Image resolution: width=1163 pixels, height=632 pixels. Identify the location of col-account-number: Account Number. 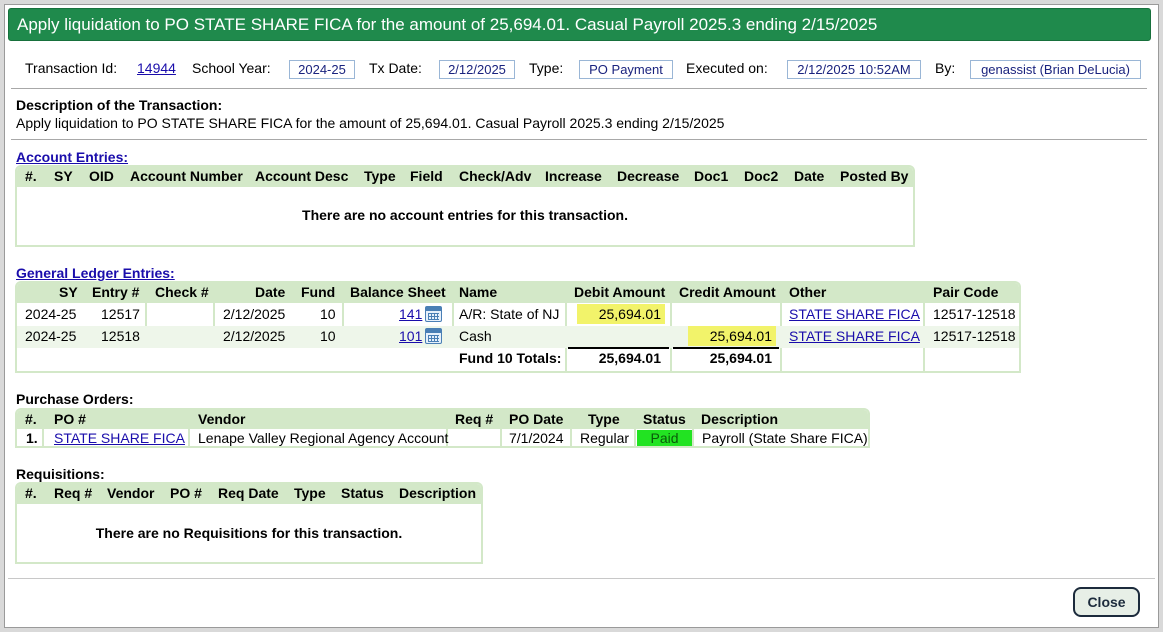
(186, 176).